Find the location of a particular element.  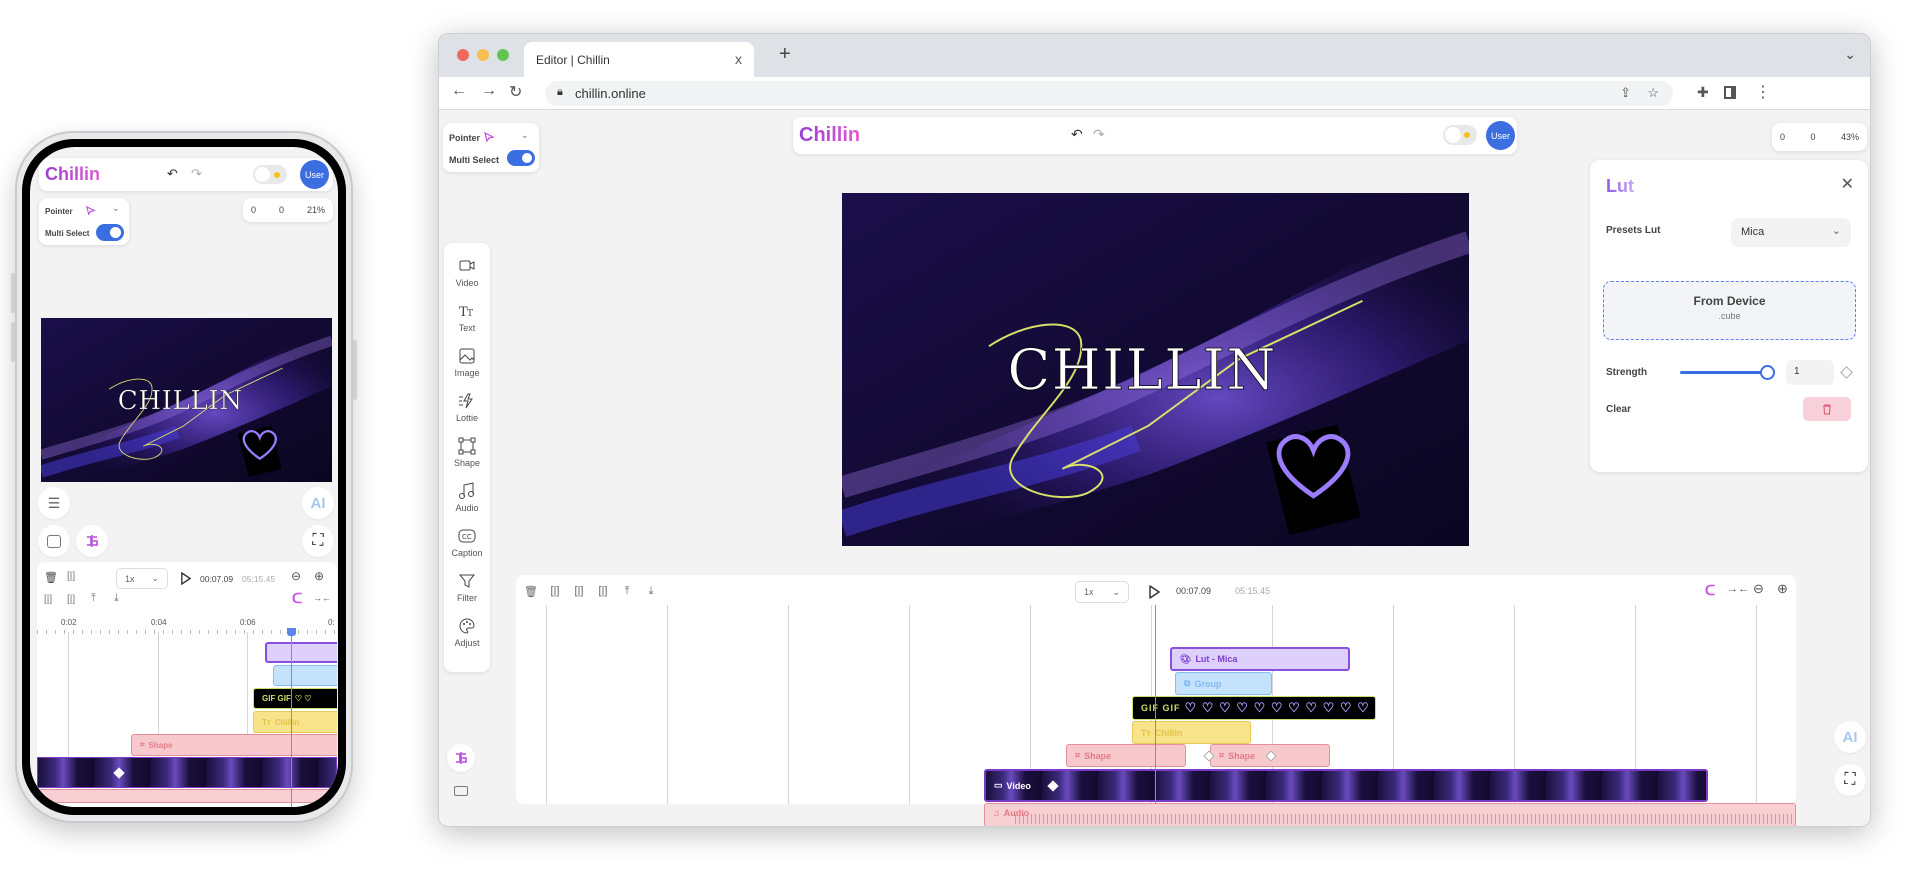

clip-gif: GIF GIF ♡ ♡ is located at coordinates (295, 698).